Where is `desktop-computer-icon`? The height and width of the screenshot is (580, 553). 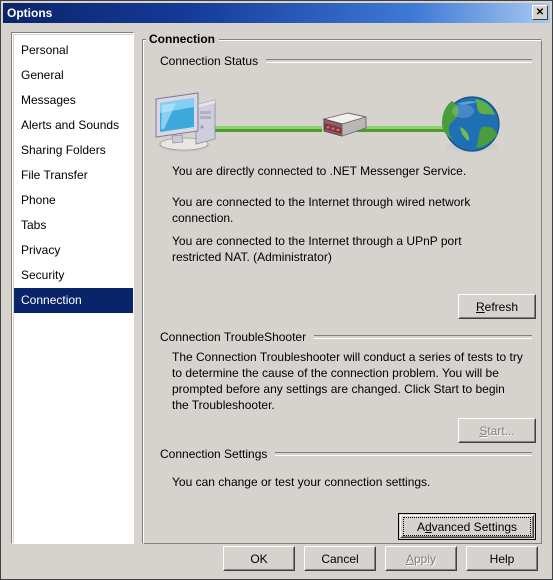
desktop-computer-icon is located at coordinates (185, 122).